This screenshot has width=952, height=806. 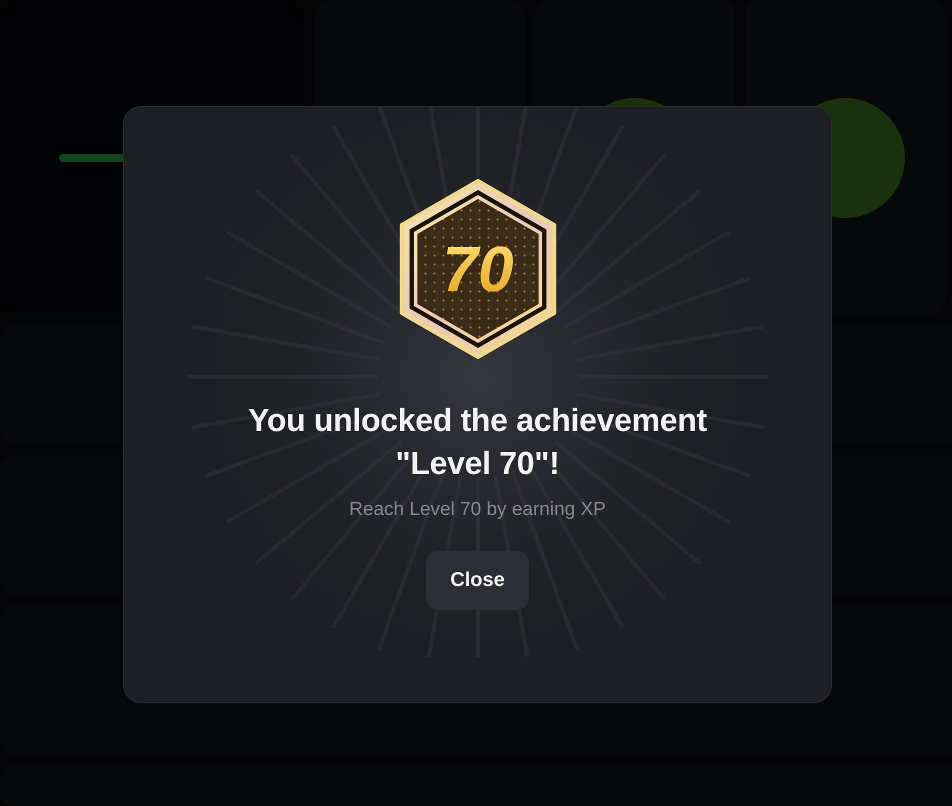 What do you see at coordinates (477, 441) in the screenshot?
I see `dialog-title: You unlocked the achievement "Level 70"!` at bounding box center [477, 441].